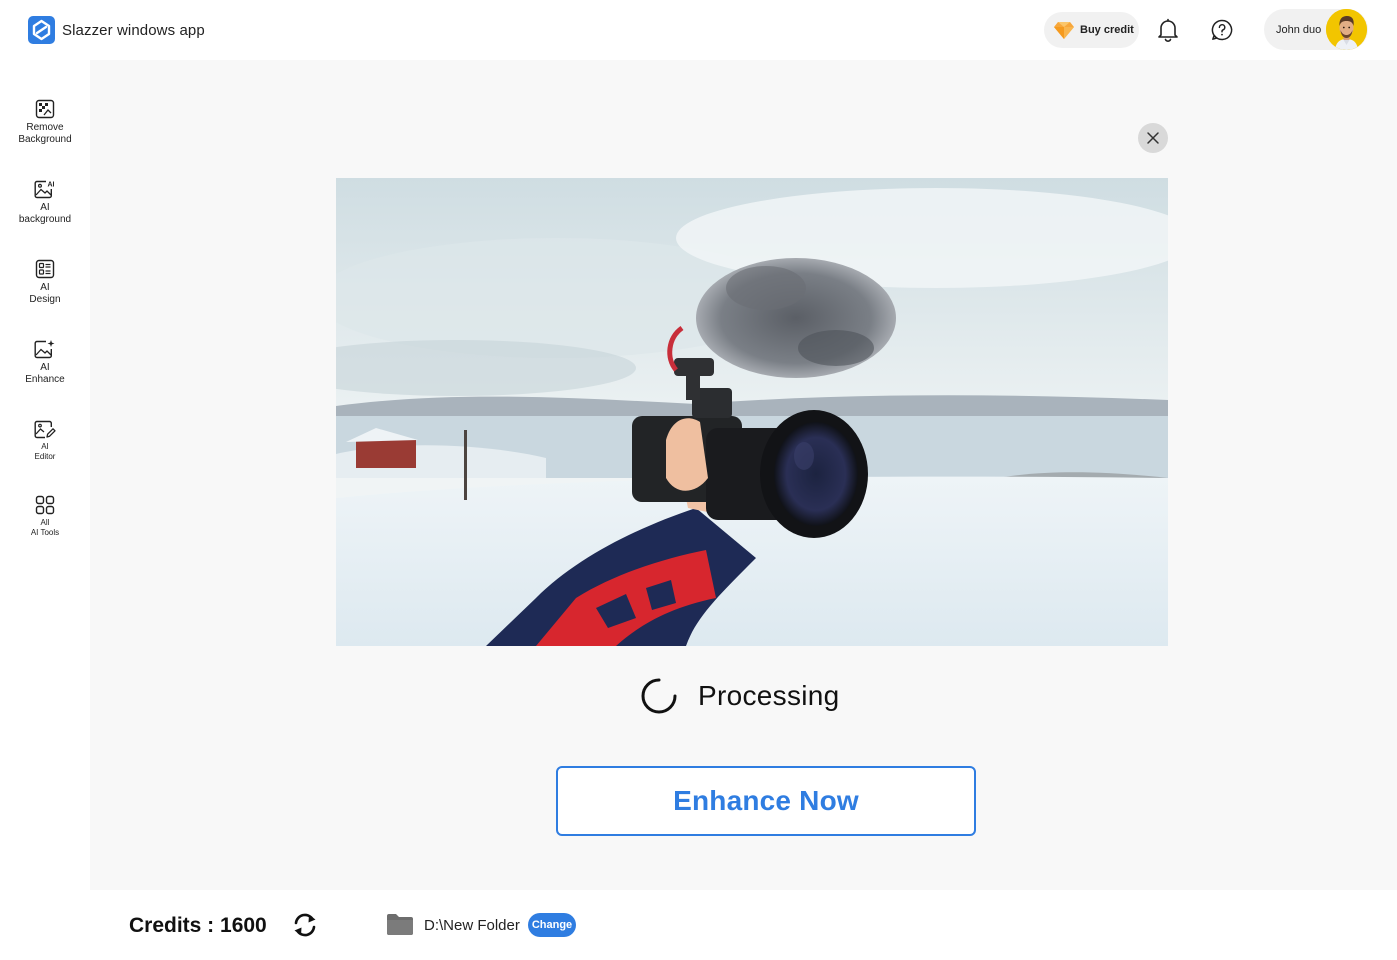  I want to click on avatar, so click(1346, 29).